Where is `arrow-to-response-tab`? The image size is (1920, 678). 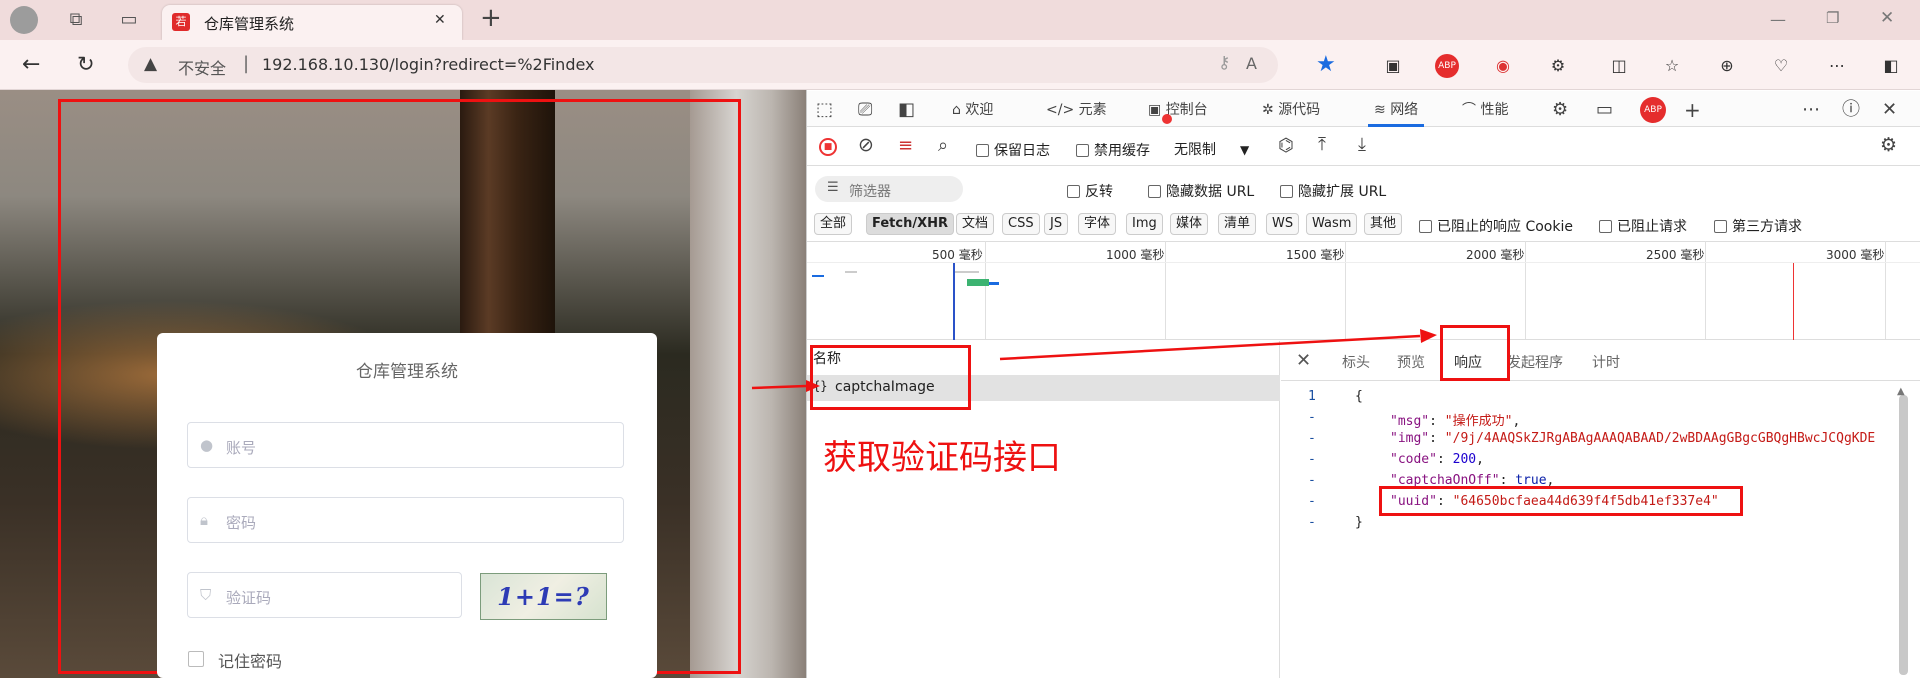
arrow-to-response-tab is located at coordinates (1210, 347).